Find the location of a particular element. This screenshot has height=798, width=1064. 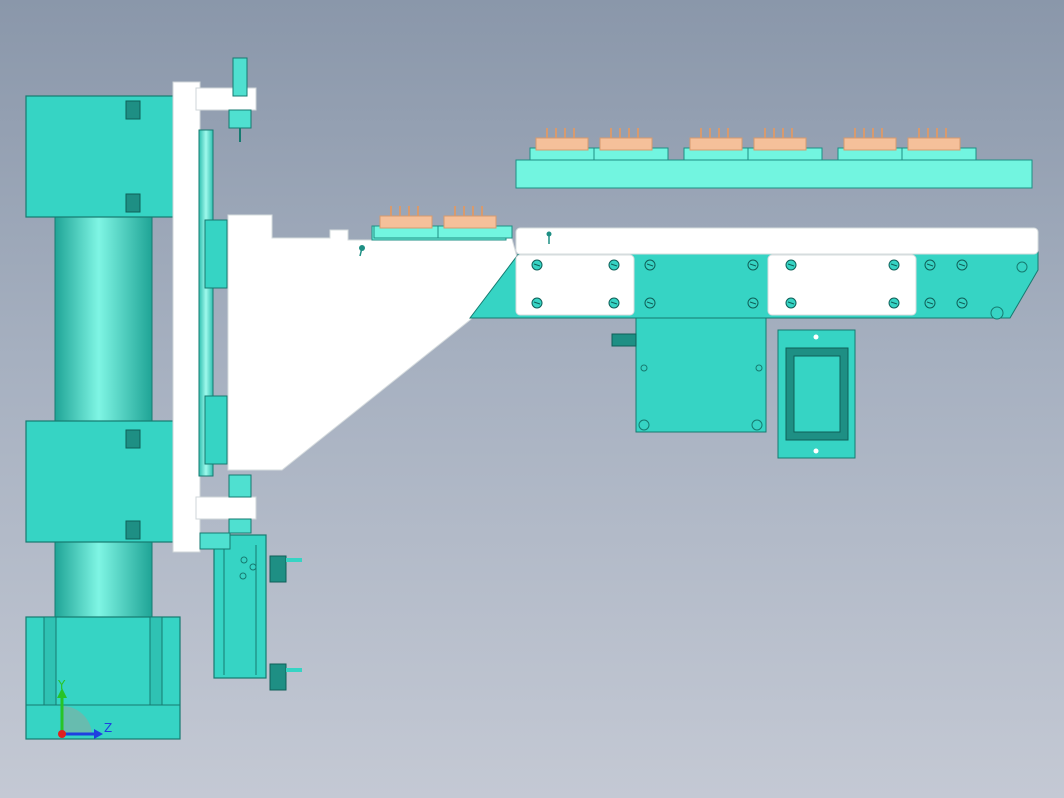

z-axis-label: Z is located at coordinates (108, 728).